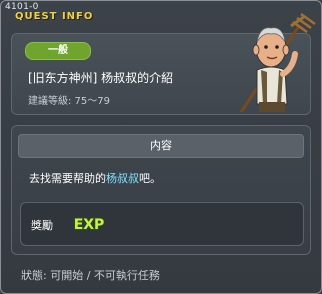 The image size is (322, 294). What do you see at coordinates (54, 16) in the screenshot?
I see `window-title: QUEST INFO` at bounding box center [54, 16].